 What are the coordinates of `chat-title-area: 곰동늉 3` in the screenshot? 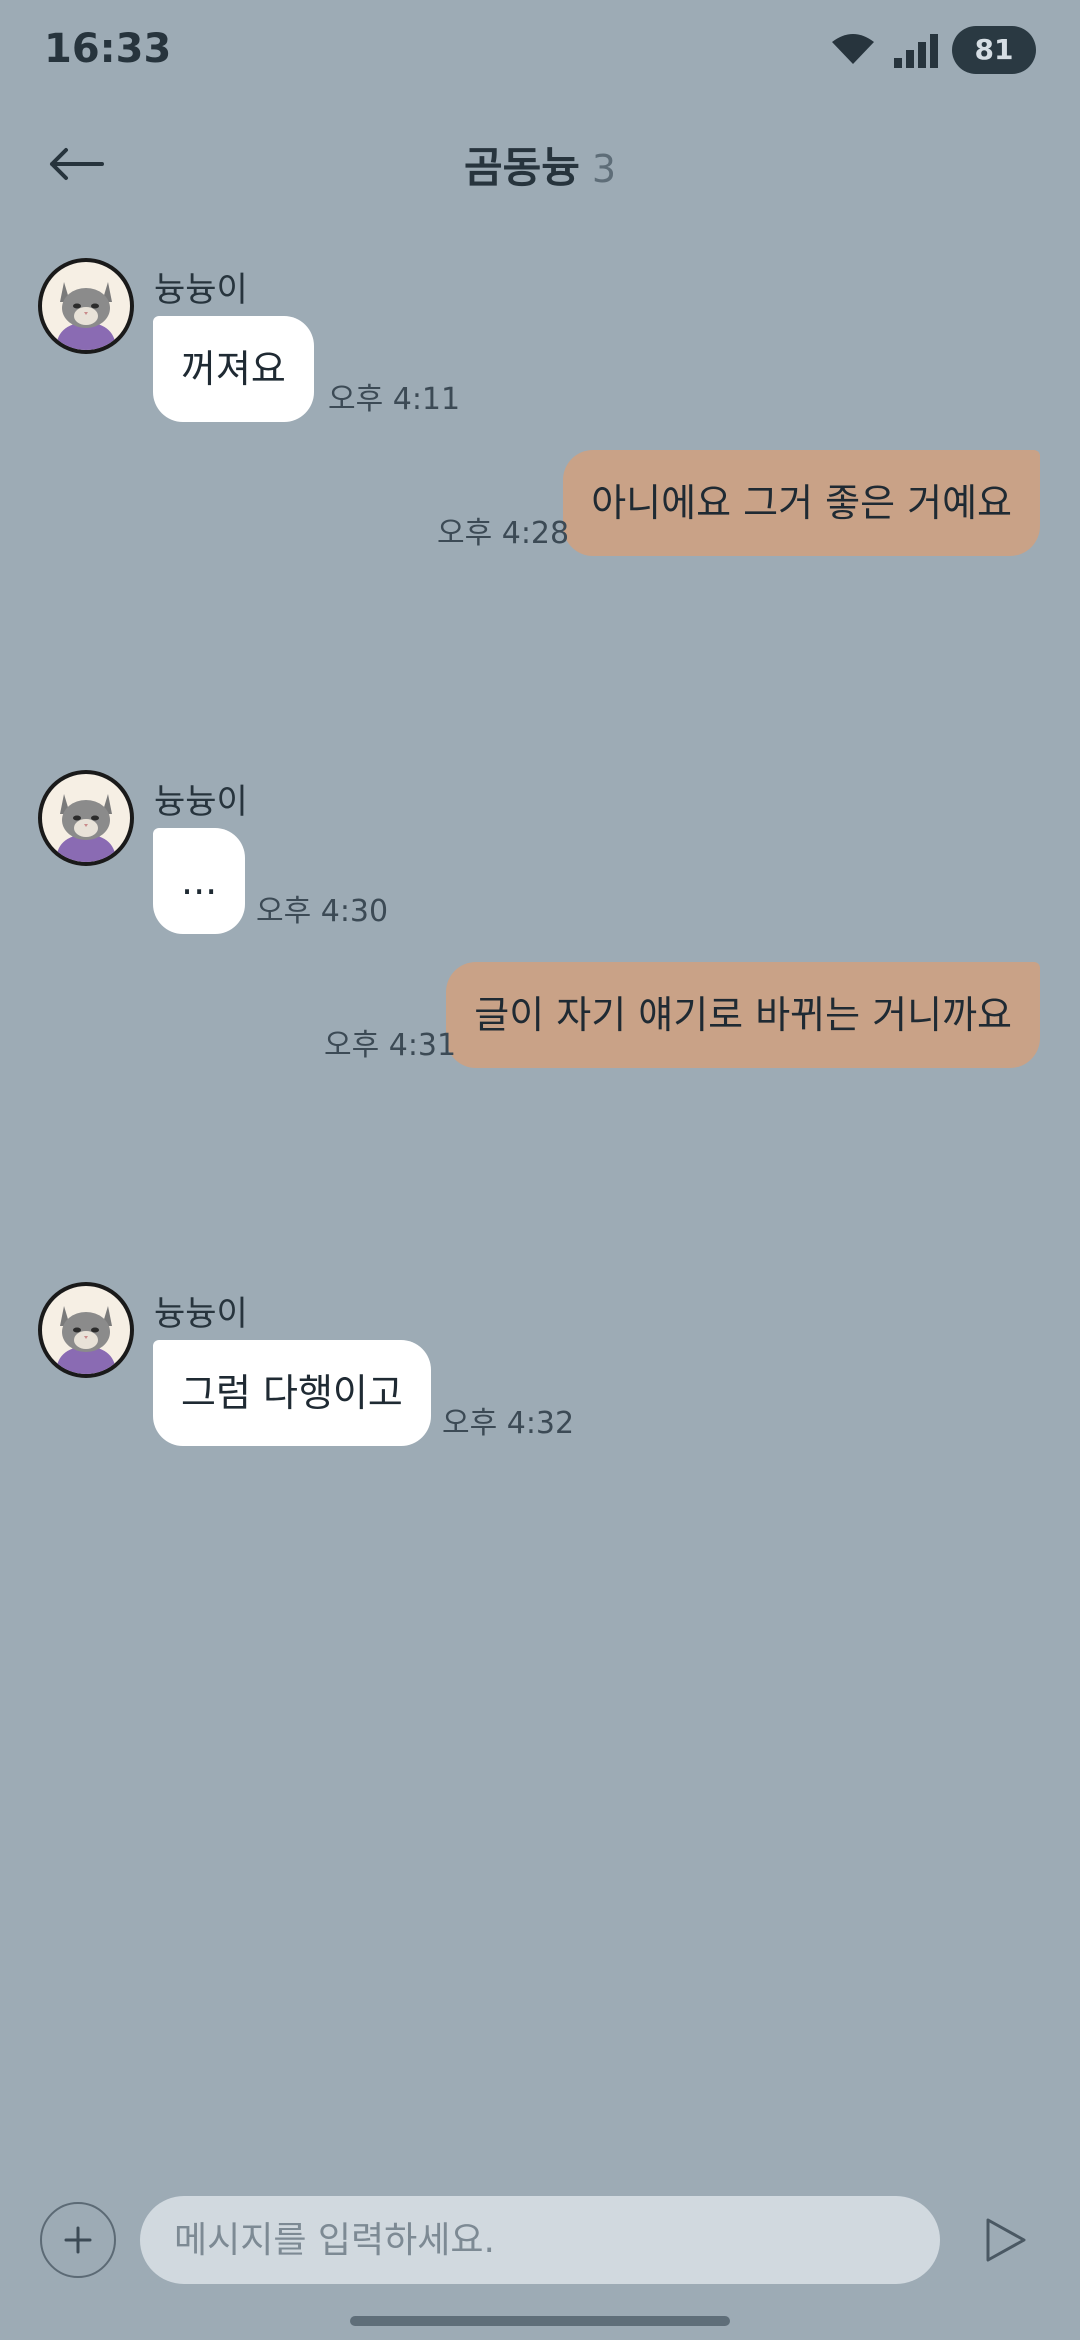 It's located at (540, 164).